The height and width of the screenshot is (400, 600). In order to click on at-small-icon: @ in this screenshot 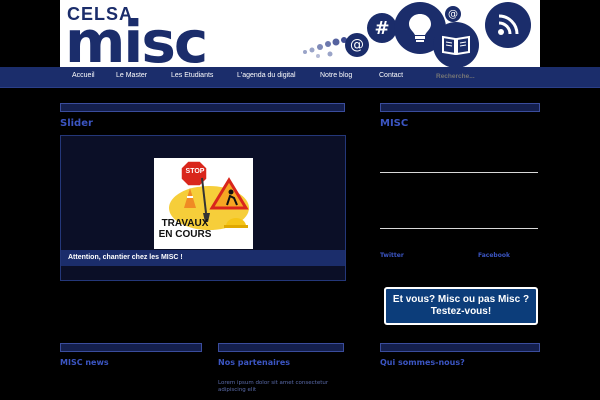, I will do `click(453, 14)`.